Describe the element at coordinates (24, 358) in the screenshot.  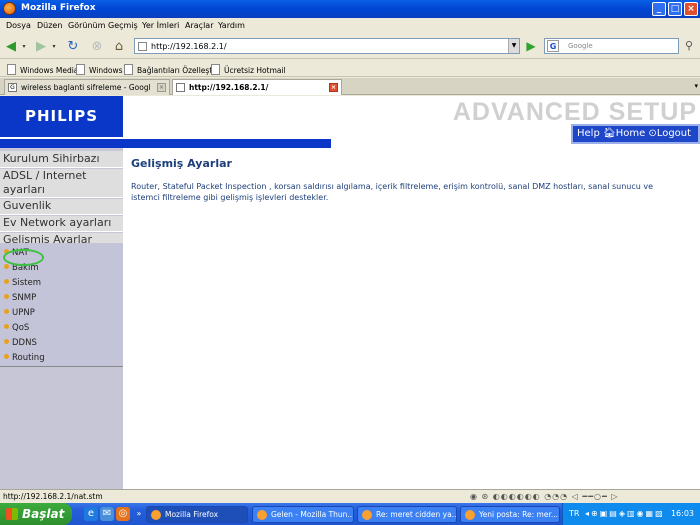
I see `submenu-item-routing: Routing` at that location.